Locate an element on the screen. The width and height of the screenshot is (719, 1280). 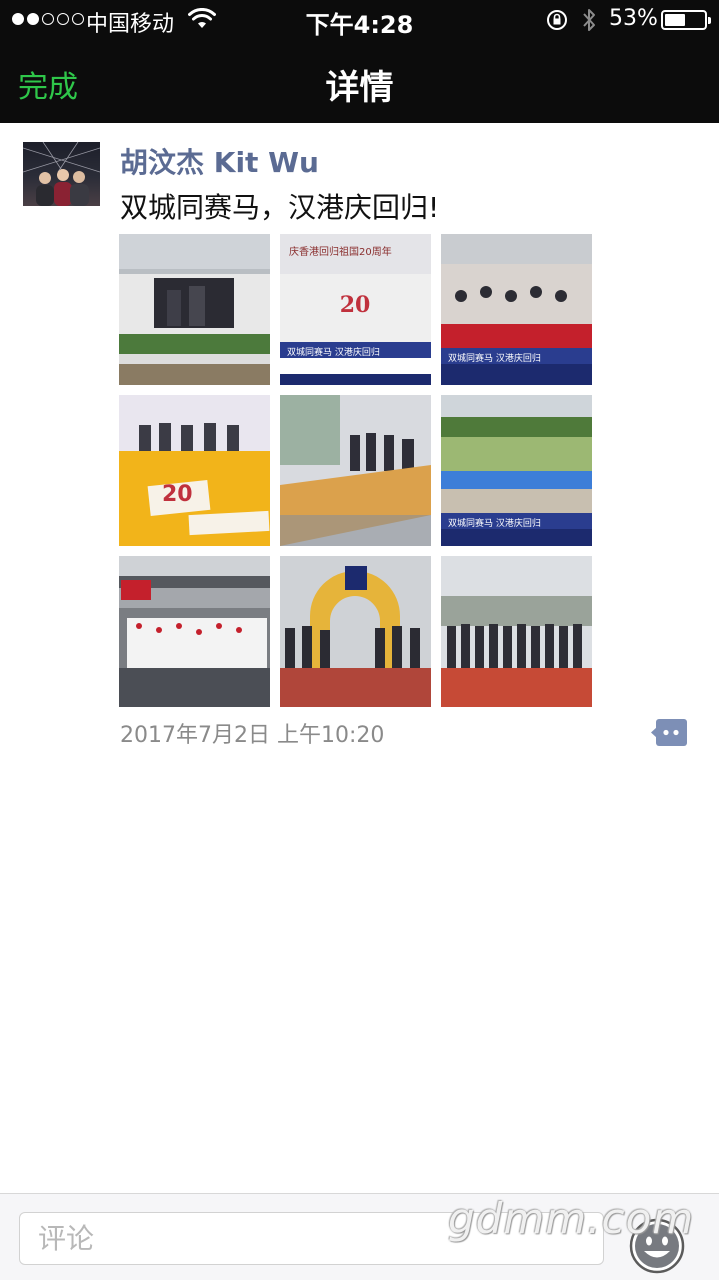
photo-8-image is located at coordinates (355, 631).